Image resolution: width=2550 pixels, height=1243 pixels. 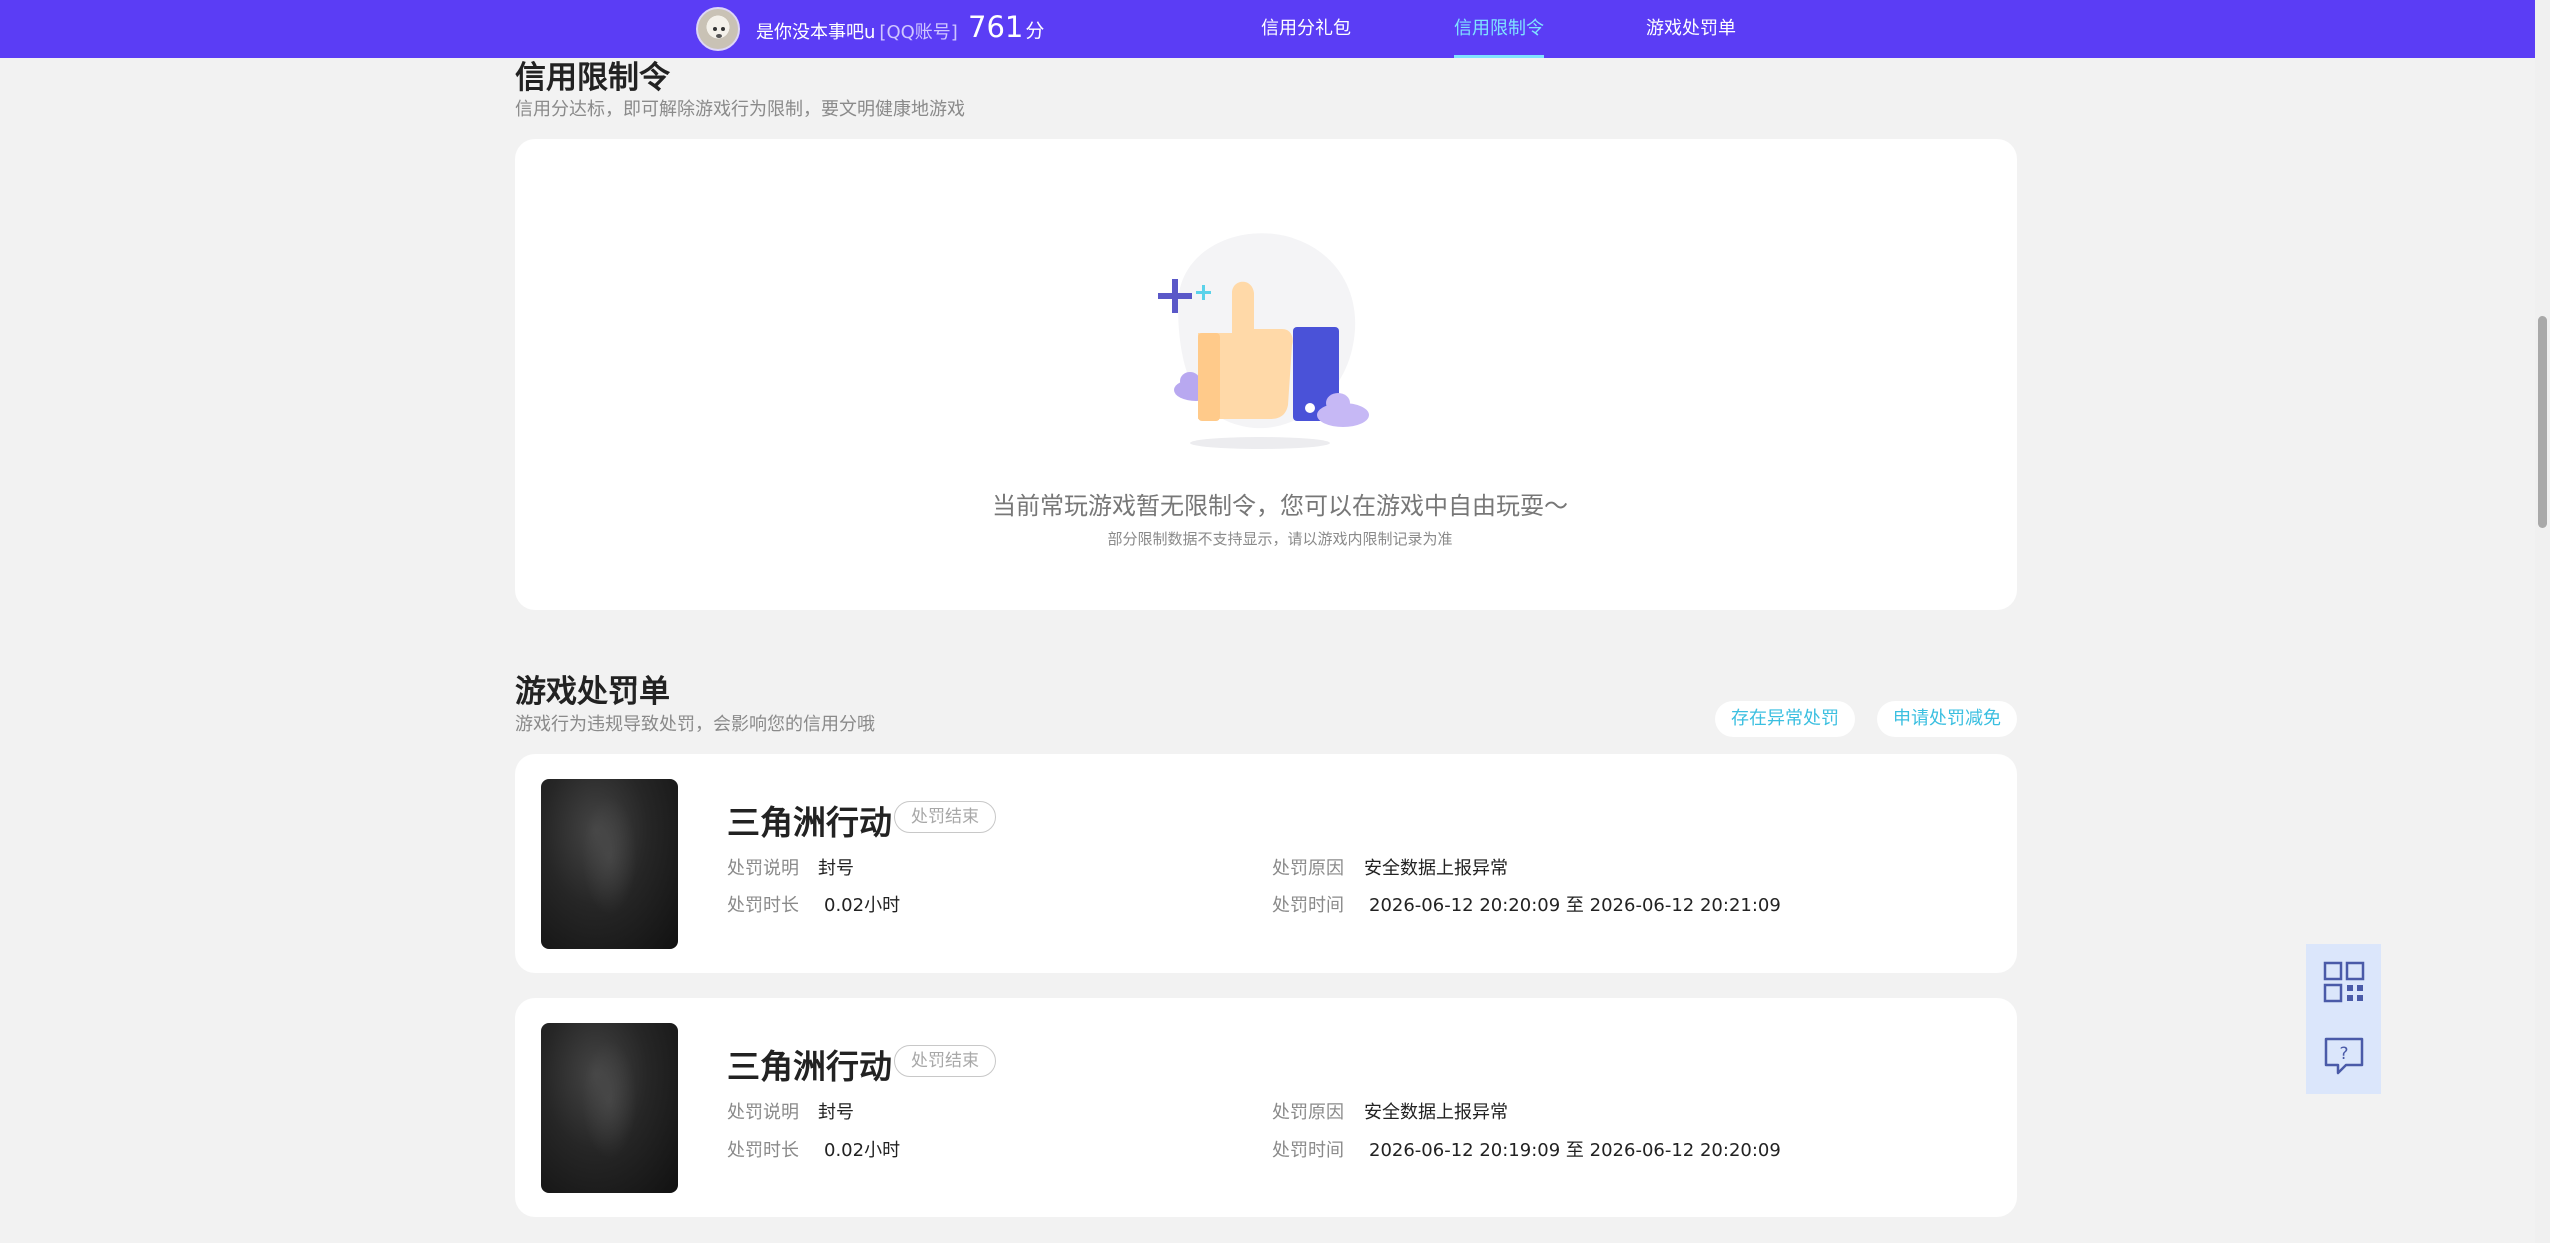 I want to click on sleeve-button, so click(x=1310, y=408).